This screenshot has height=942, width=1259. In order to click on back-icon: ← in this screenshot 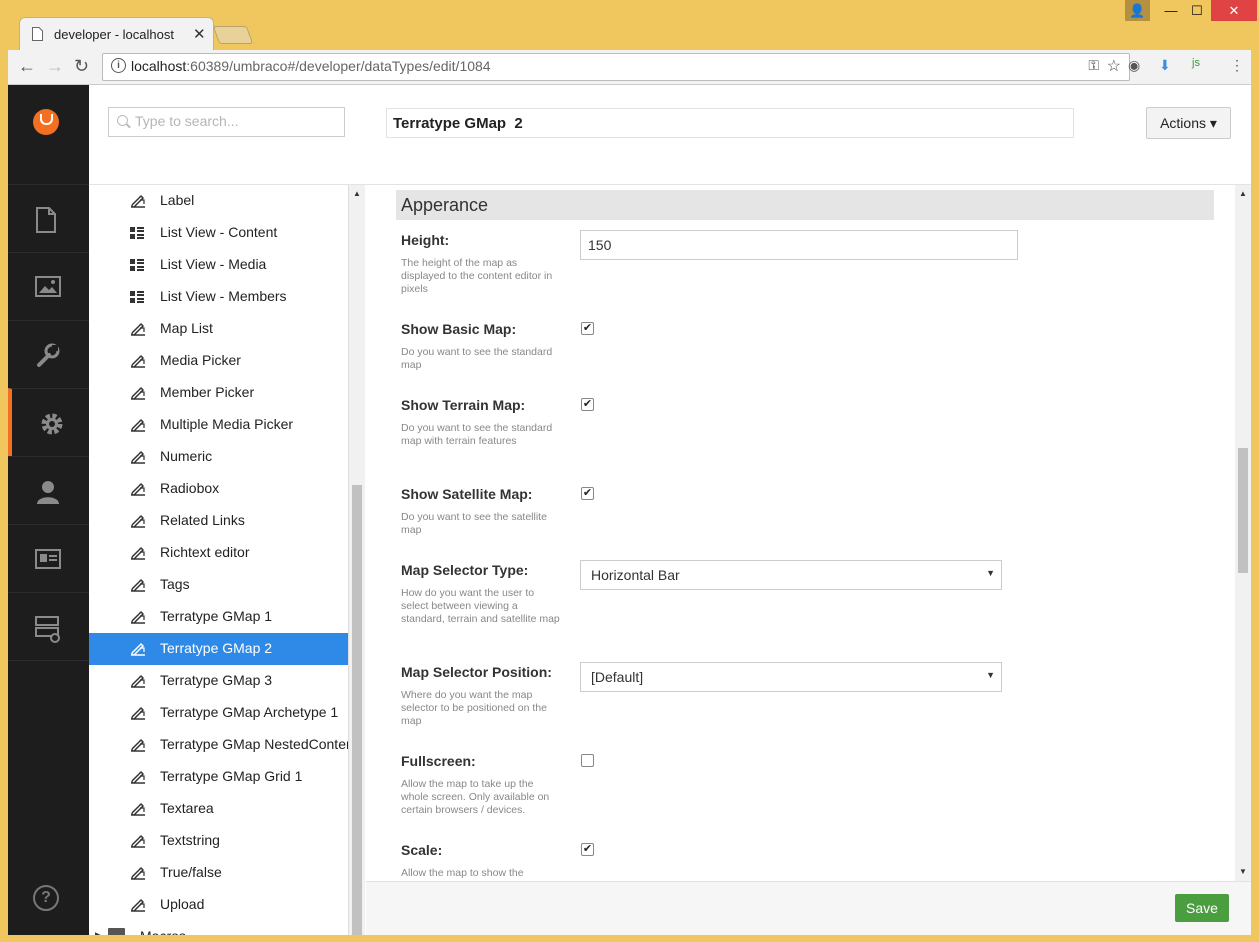, I will do `click(27, 66)`.